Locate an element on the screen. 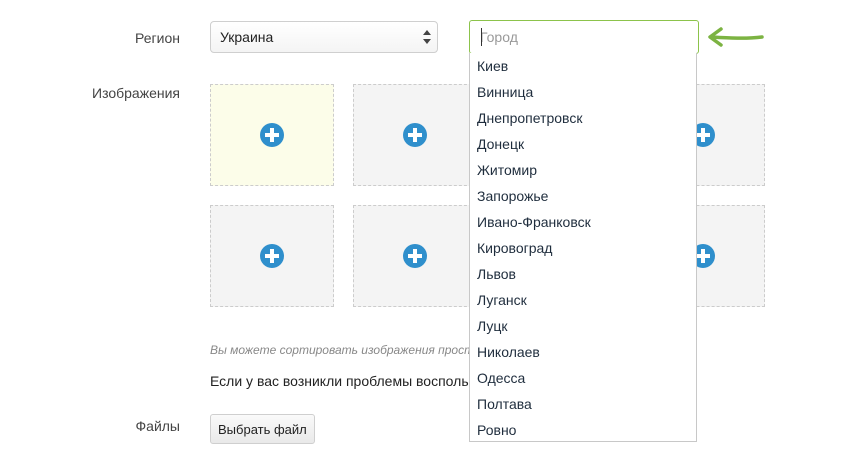 This screenshot has height=465, width=847. choose-file-button: Выбрать файл is located at coordinates (262, 429).